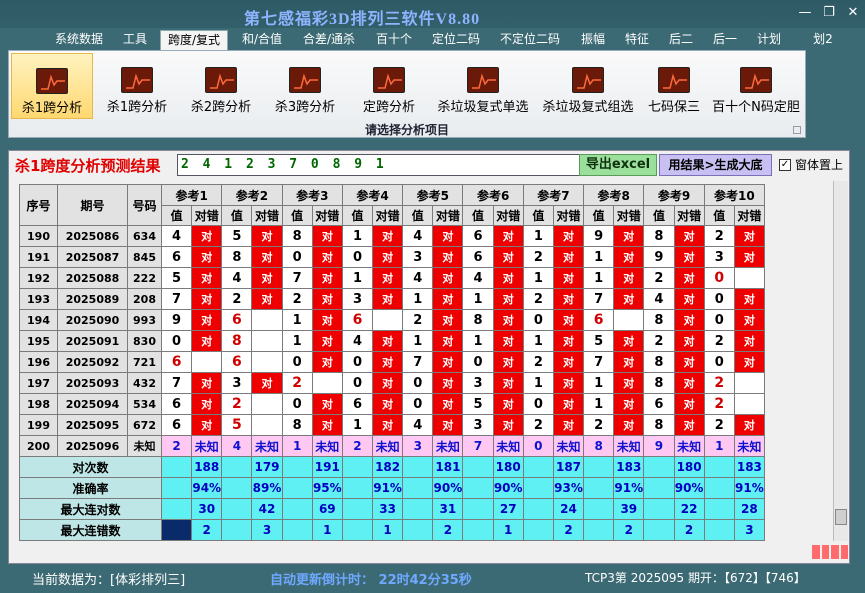 The height and width of the screenshot is (593, 865). I want to click on ribbon-n-code-bile: 百十个N码定胆, so click(756, 86).